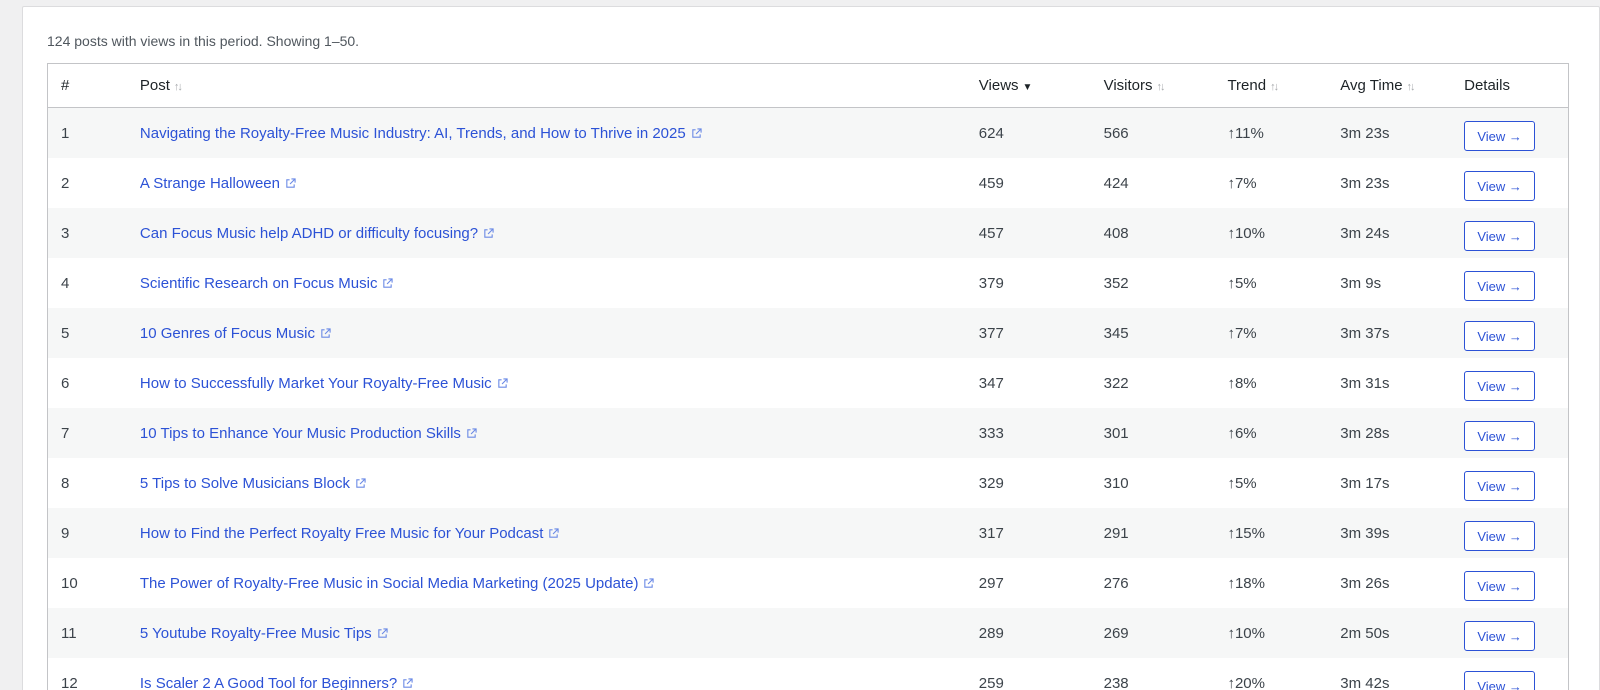 The height and width of the screenshot is (690, 1600). I want to click on avg-time-value: 3m 26s, so click(1365, 583).